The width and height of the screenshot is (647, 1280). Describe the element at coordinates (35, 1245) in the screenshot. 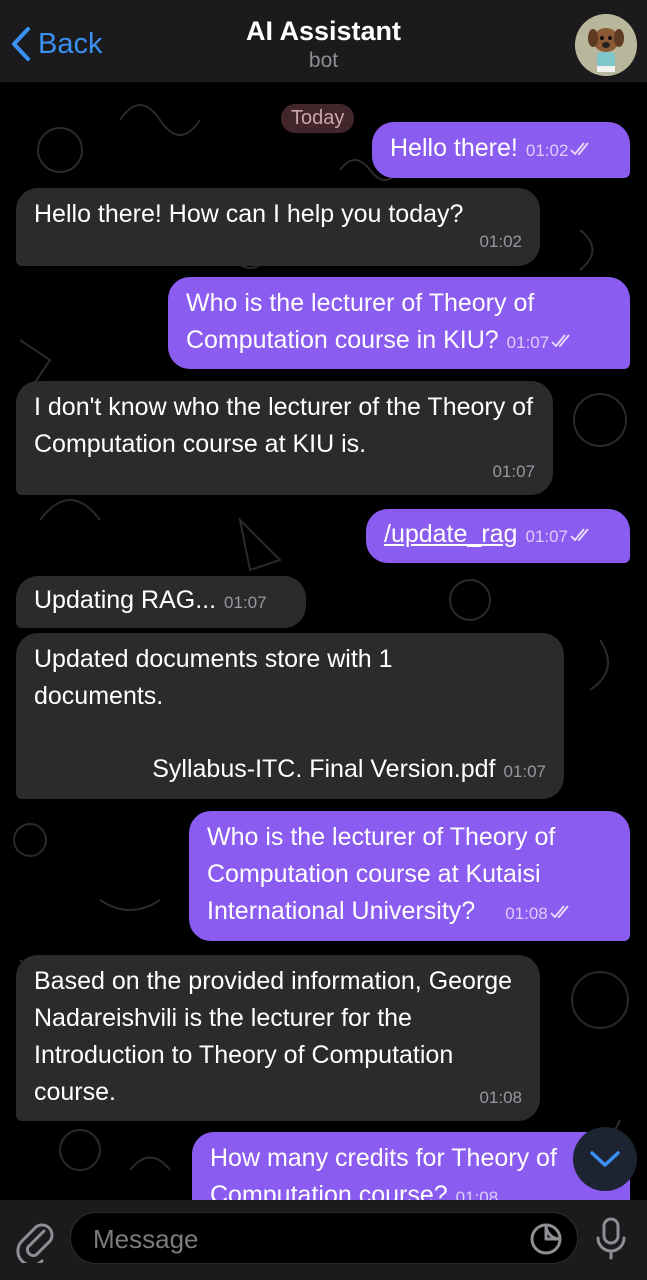

I see `paperclip-icon` at that location.